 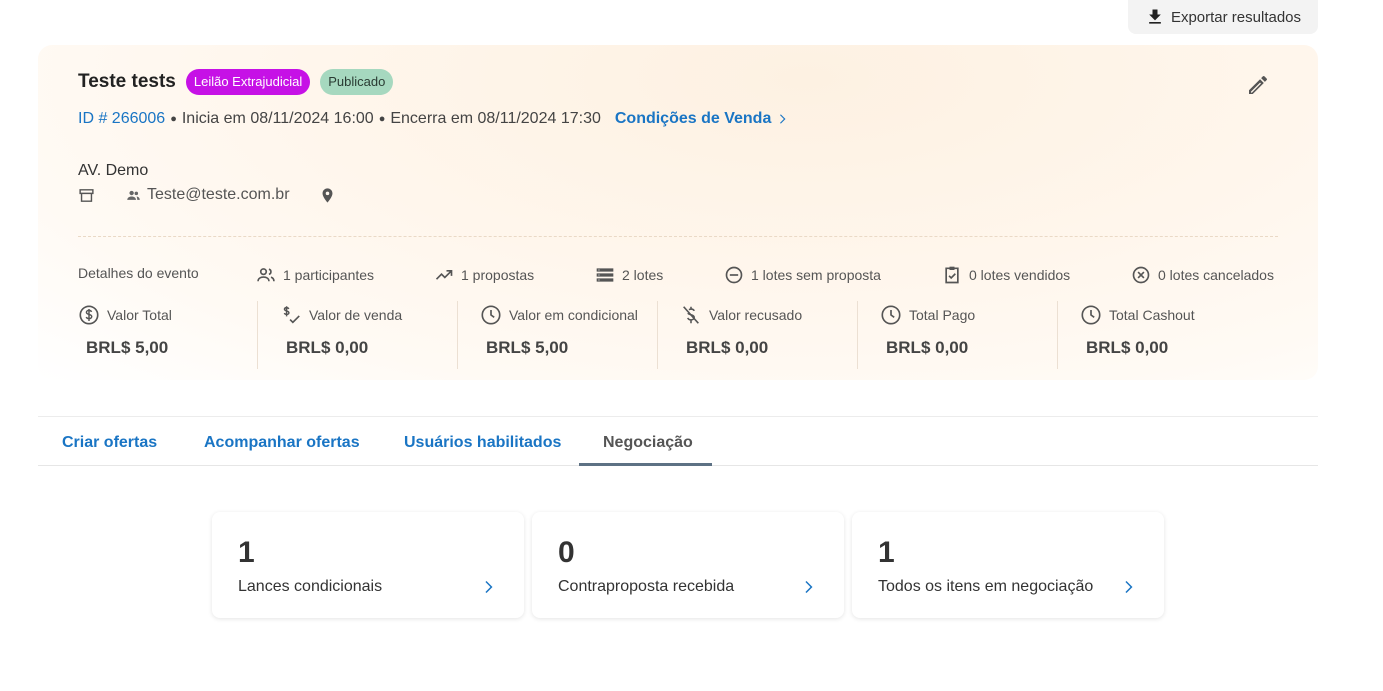 I want to click on archive-icon, so click(x=86, y=195).